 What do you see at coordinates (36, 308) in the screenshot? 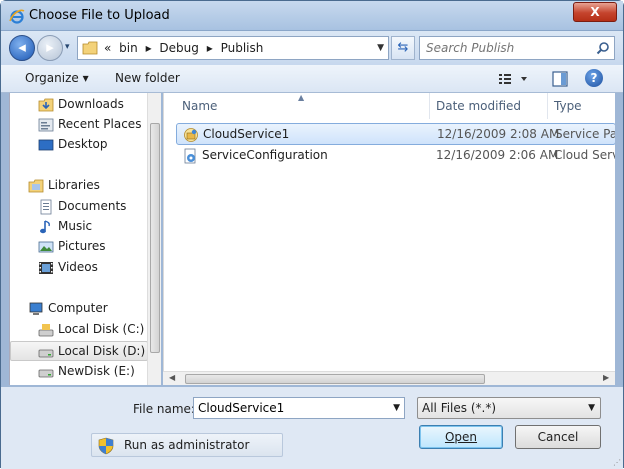
I see `computer-icon` at bounding box center [36, 308].